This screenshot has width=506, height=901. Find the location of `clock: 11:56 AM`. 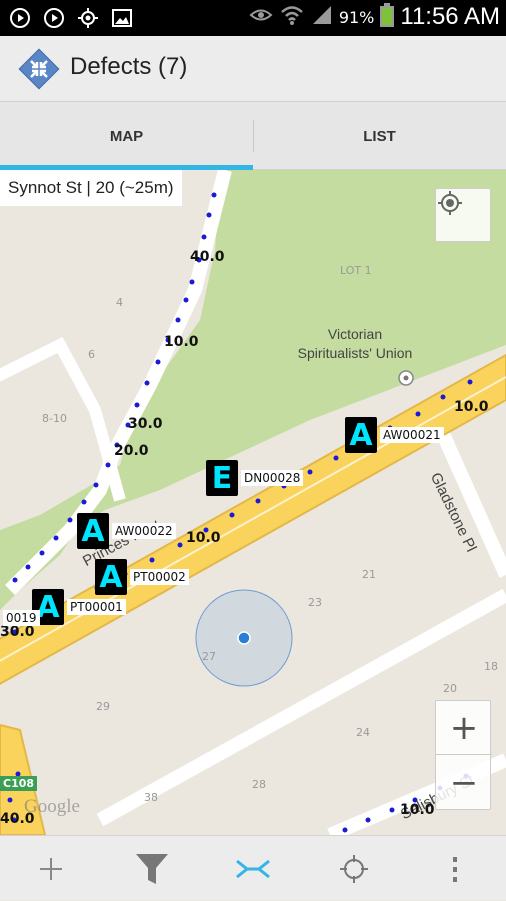

clock: 11:56 AM is located at coordinates (450, 16).